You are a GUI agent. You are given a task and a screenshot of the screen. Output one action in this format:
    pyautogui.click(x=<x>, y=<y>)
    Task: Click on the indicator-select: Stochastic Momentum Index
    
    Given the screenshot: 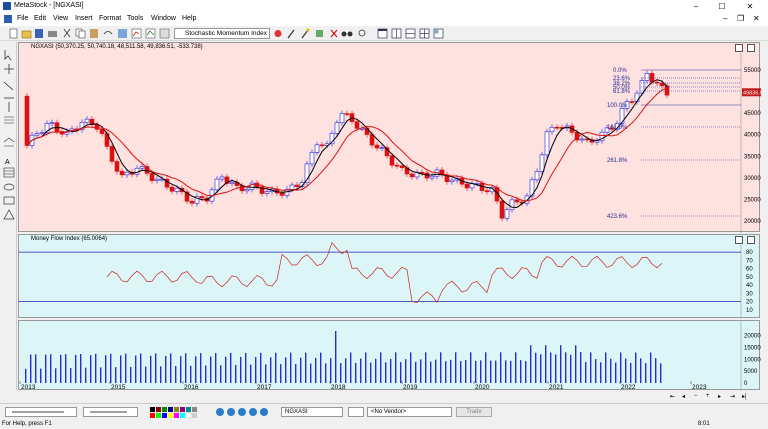 What is the action you would take?
    pyautogui.click(x=222, y=33)
    